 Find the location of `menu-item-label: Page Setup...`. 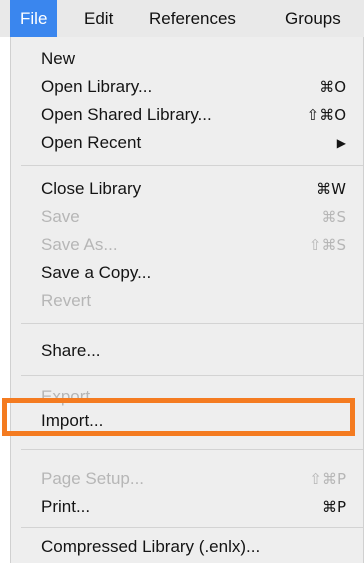

menu-item-label: Page Setup... is located at coordinates (93, 478).